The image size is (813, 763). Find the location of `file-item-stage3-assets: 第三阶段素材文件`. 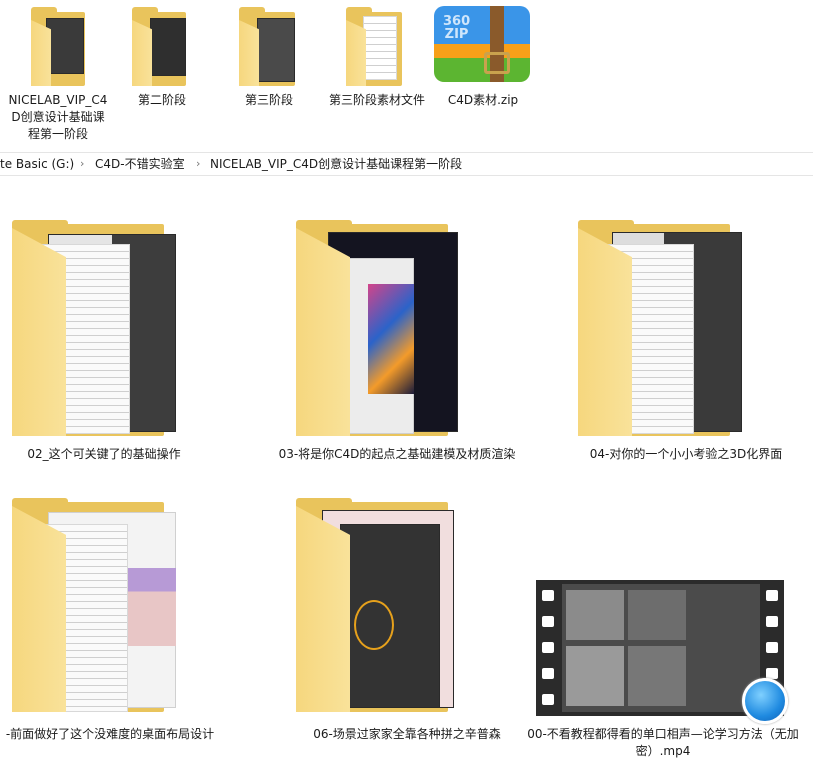

file-item-stage3-assets: 第三阶段素材文件 is located at coordinates (377, 54).